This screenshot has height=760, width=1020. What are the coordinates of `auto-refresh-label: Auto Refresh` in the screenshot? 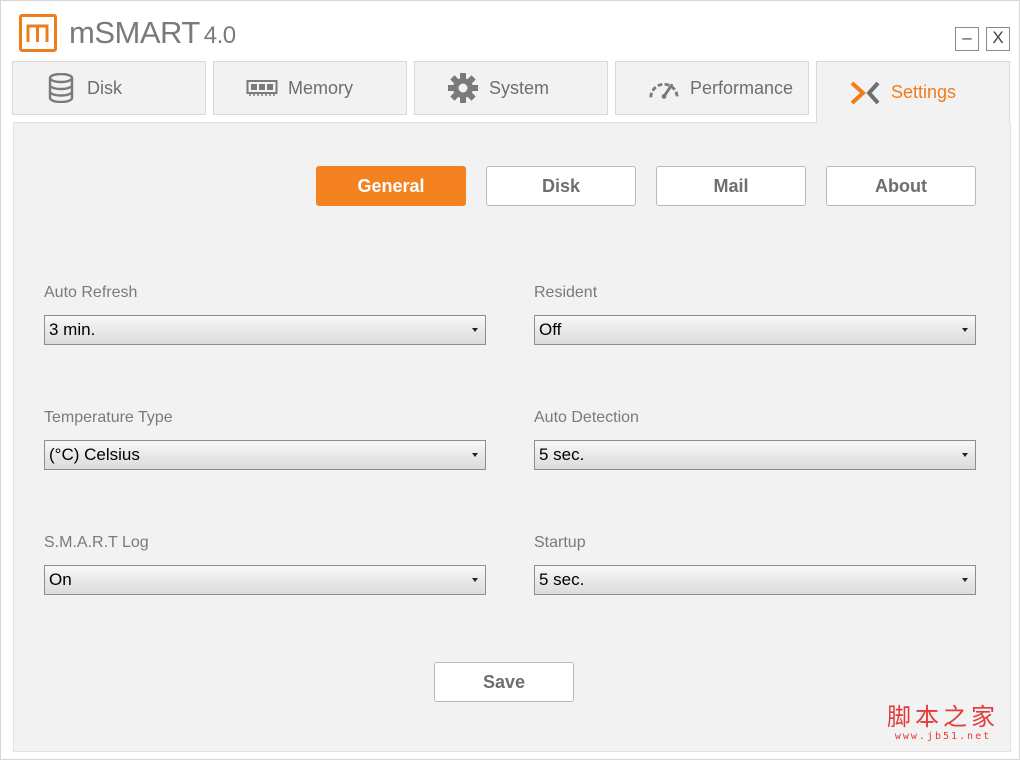 It's located at (91, 292).